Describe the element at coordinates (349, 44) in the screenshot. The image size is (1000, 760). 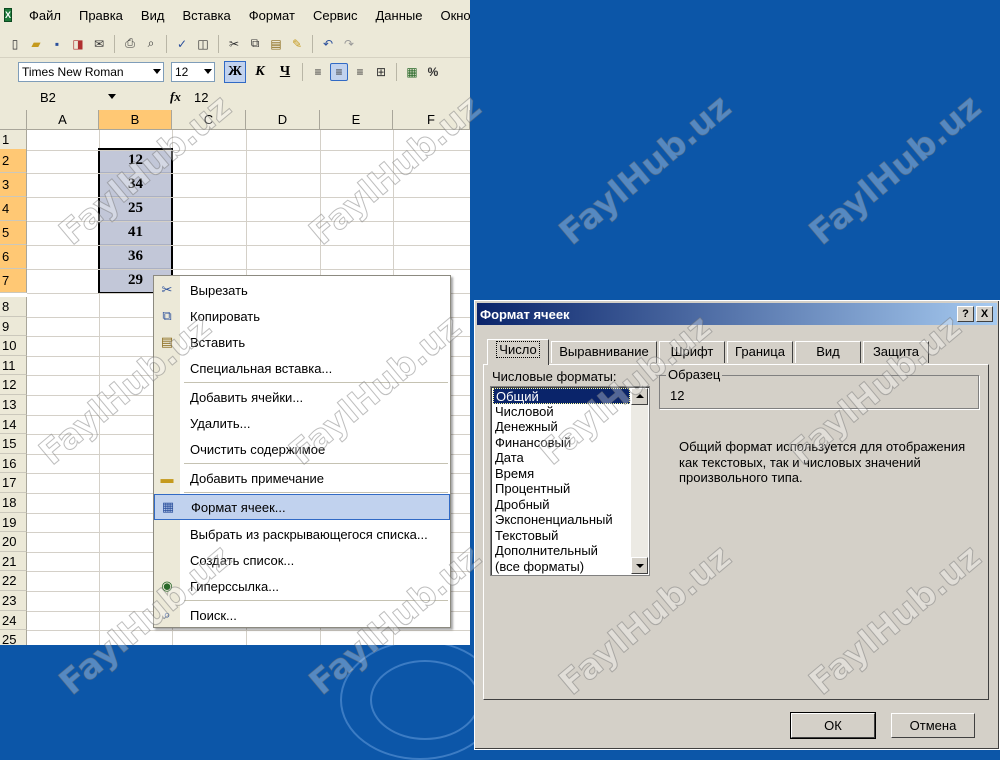
I see `redo-icon: ↷` at that location.